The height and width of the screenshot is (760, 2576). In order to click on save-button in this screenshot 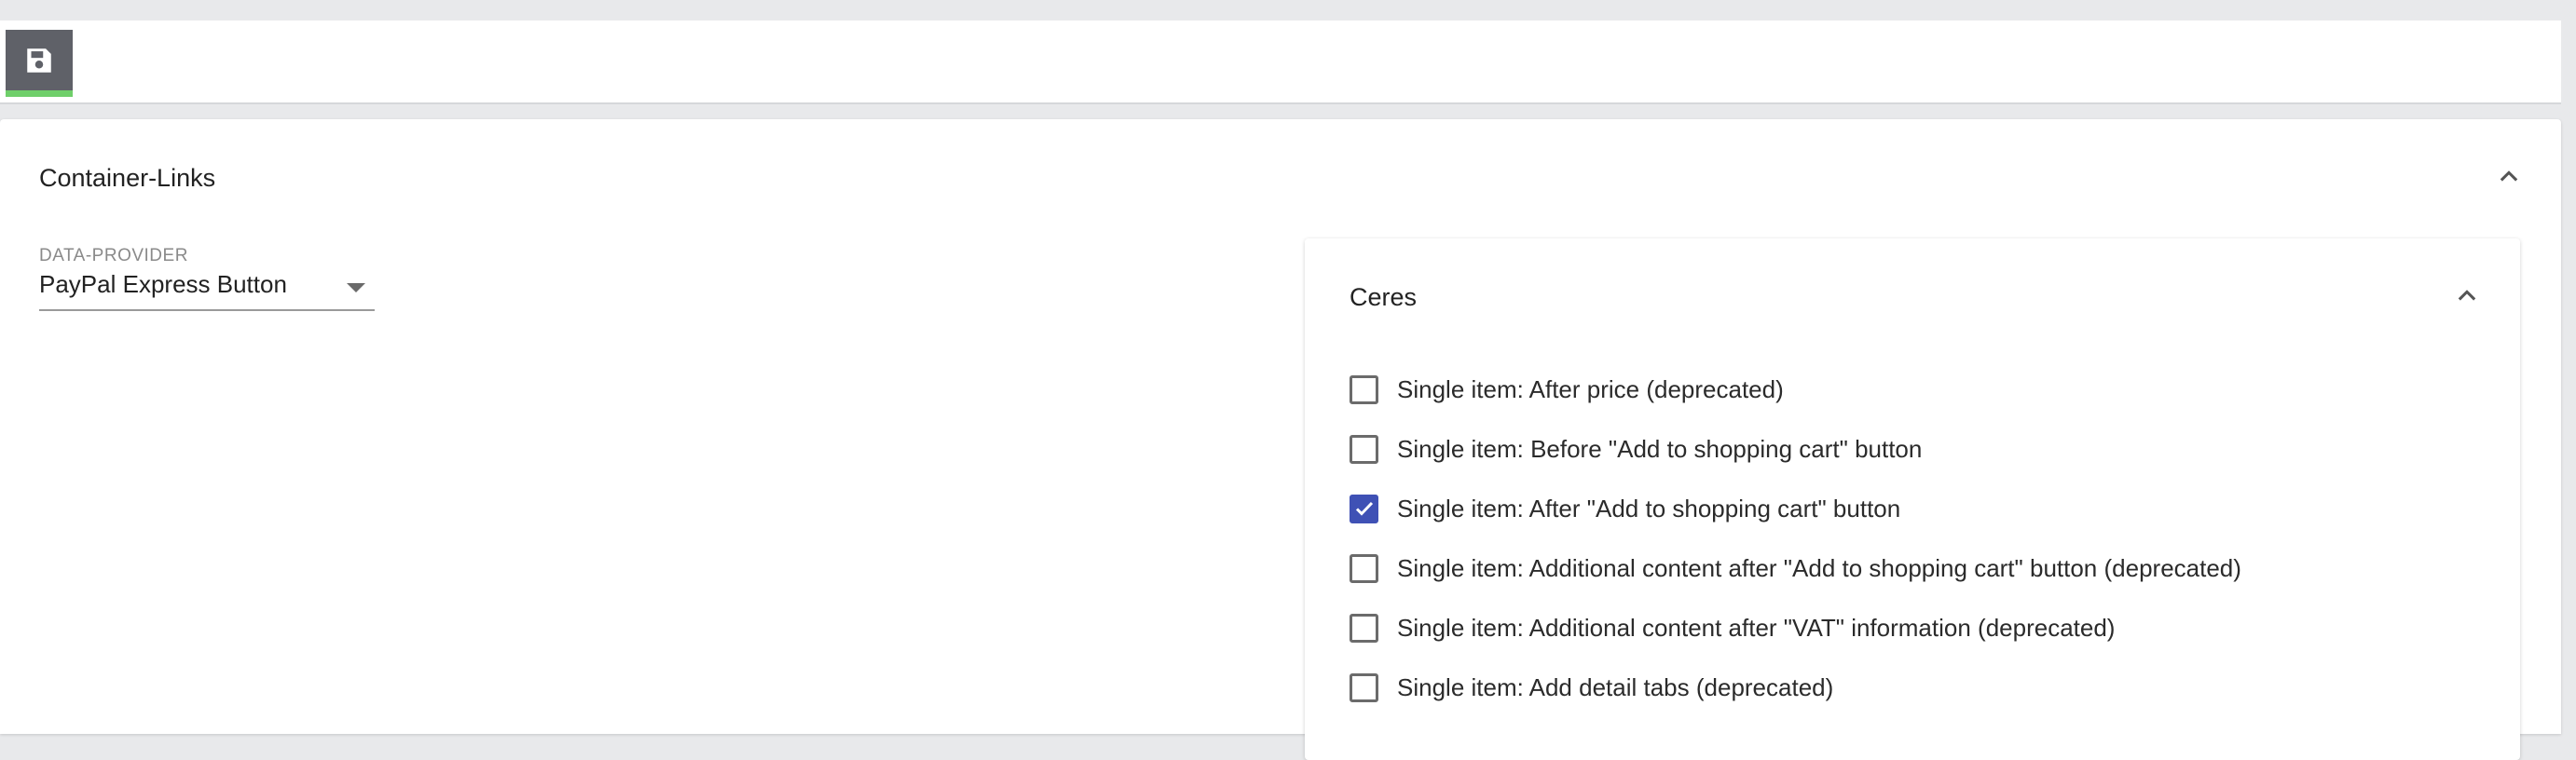, I will do `click(39, 63)`.